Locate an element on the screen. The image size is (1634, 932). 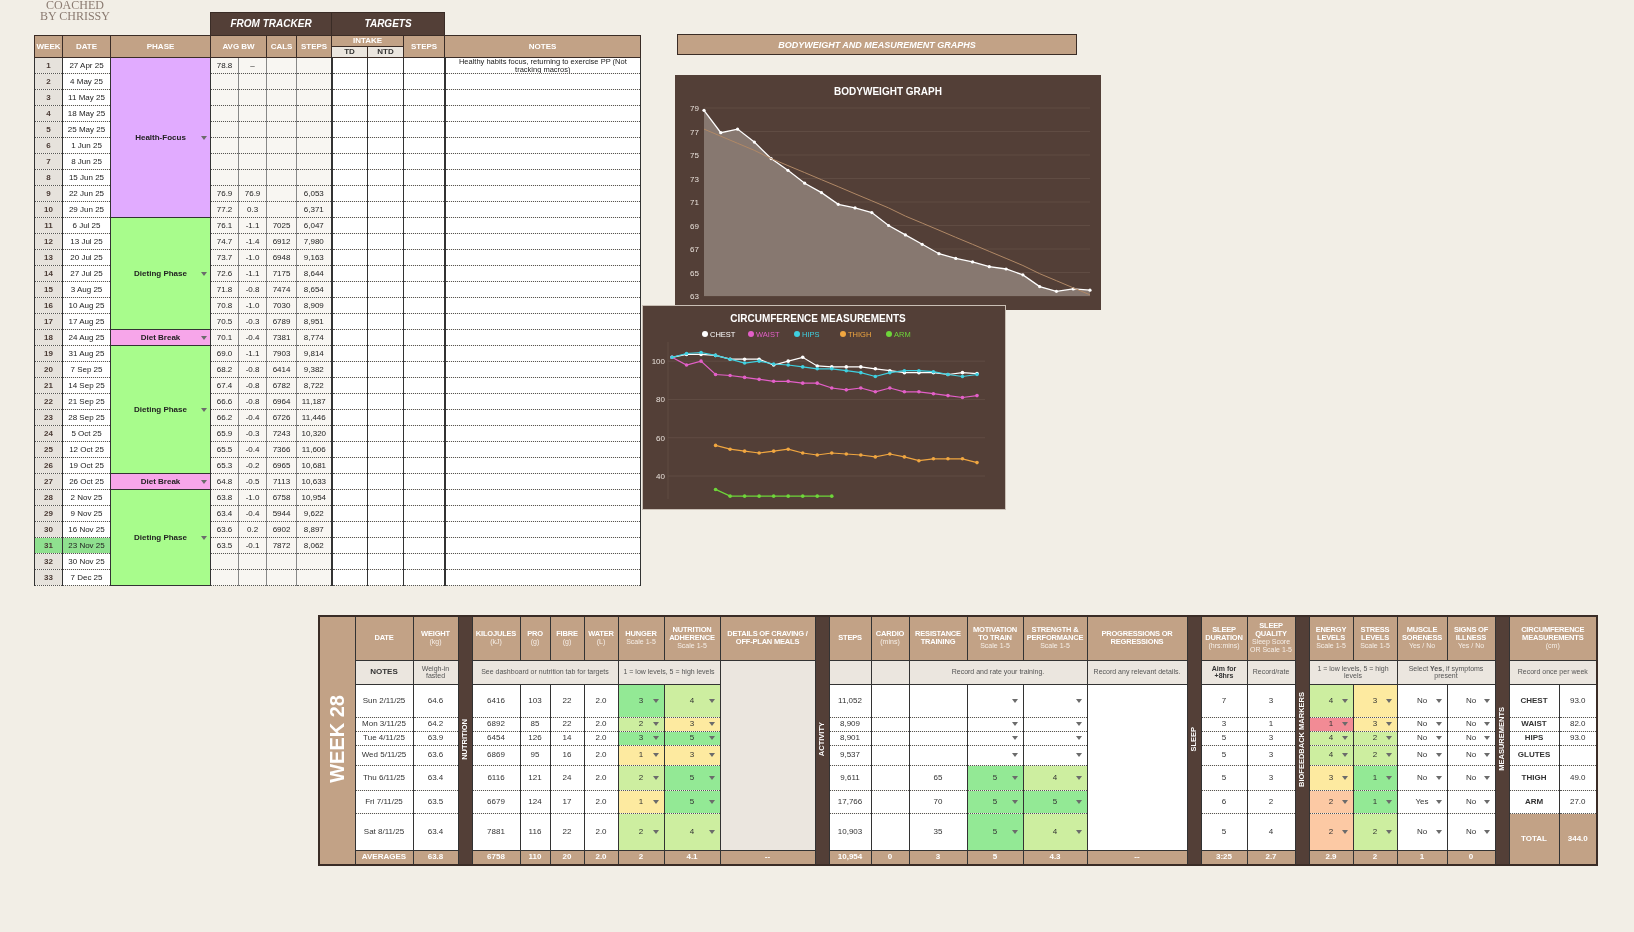
row-label: GLUTES is located at coordinates (1534, 755).